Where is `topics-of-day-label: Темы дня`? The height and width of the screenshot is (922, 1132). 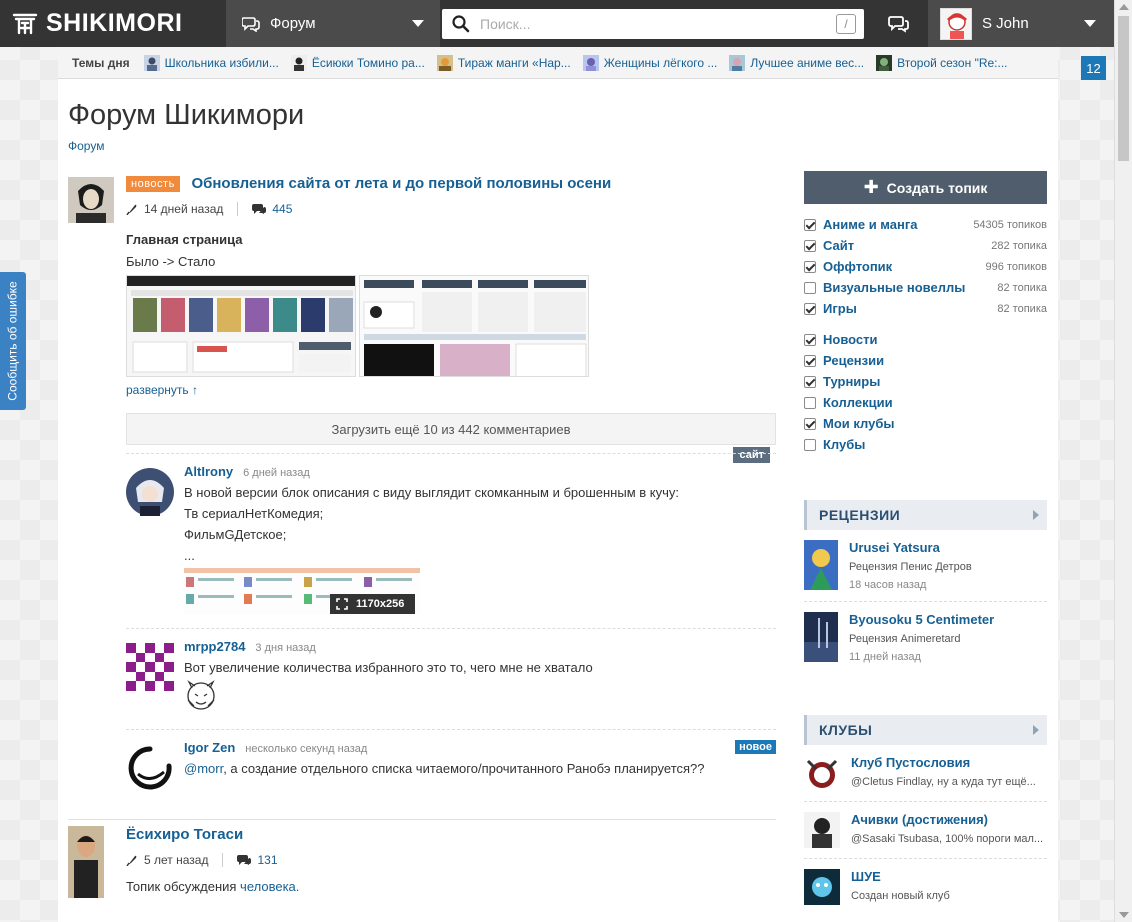 topics-of-day-label: Темы дня is located at coordinates (101, 62).